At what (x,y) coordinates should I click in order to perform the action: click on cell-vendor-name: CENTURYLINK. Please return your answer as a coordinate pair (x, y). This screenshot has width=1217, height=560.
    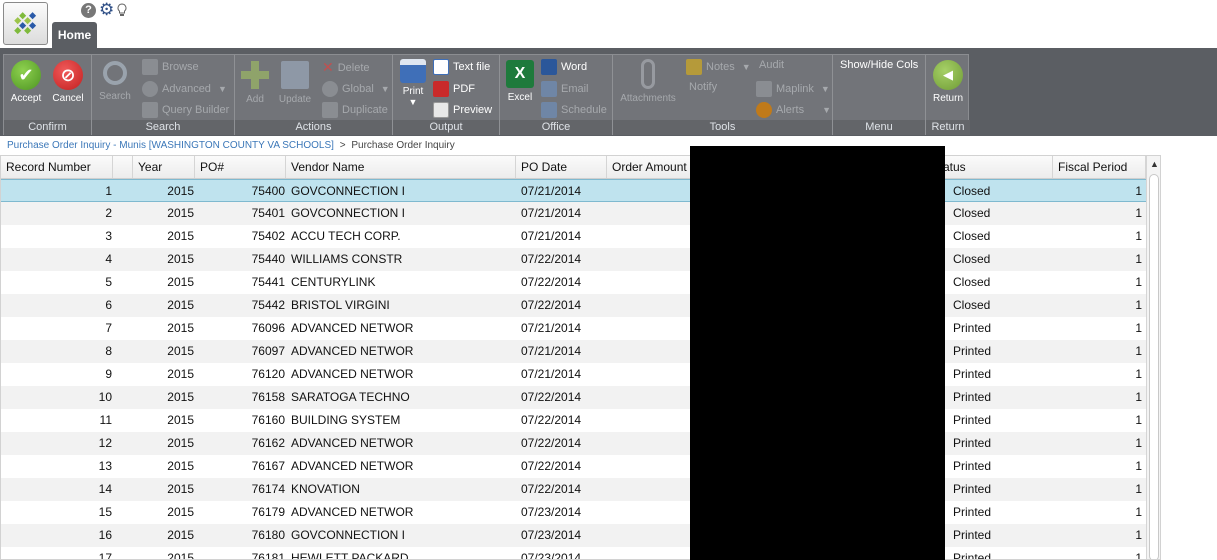
    Looking at the image, I should click on (333, 282).